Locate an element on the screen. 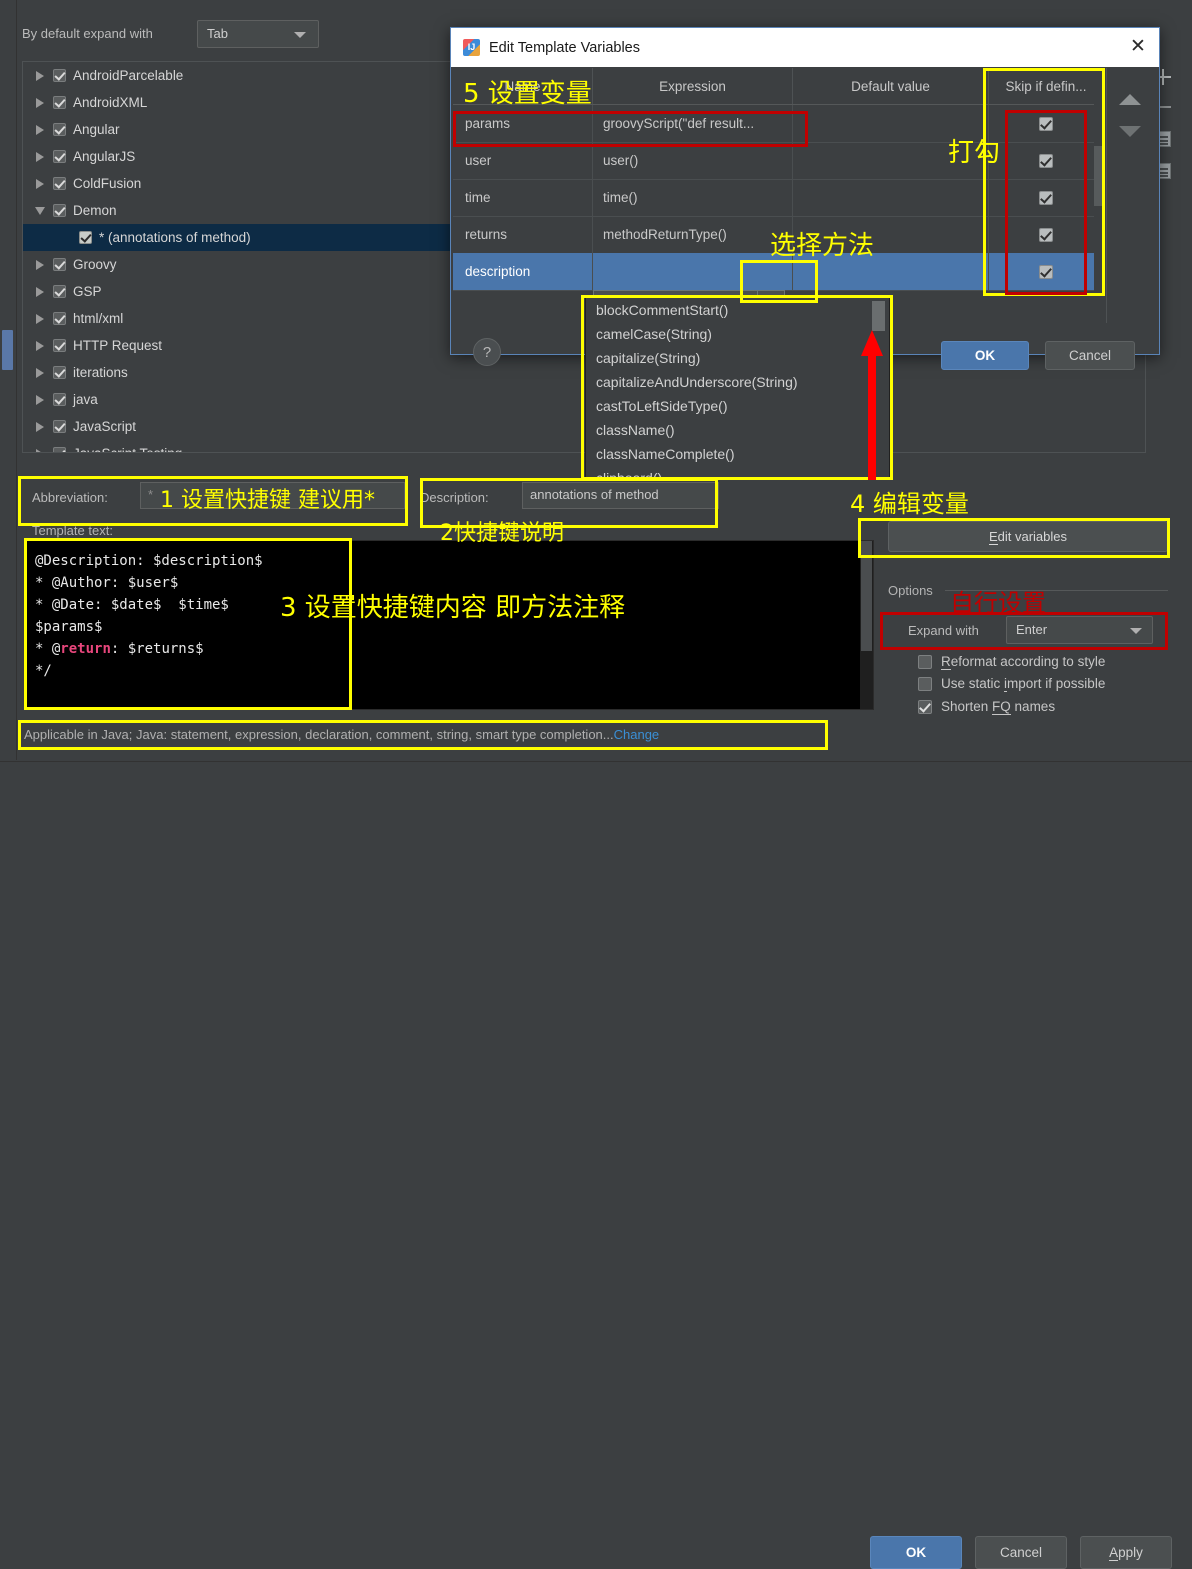  shorten-fq-checkbox-row: Shorten FQ names is located at coordinates (986, 707).